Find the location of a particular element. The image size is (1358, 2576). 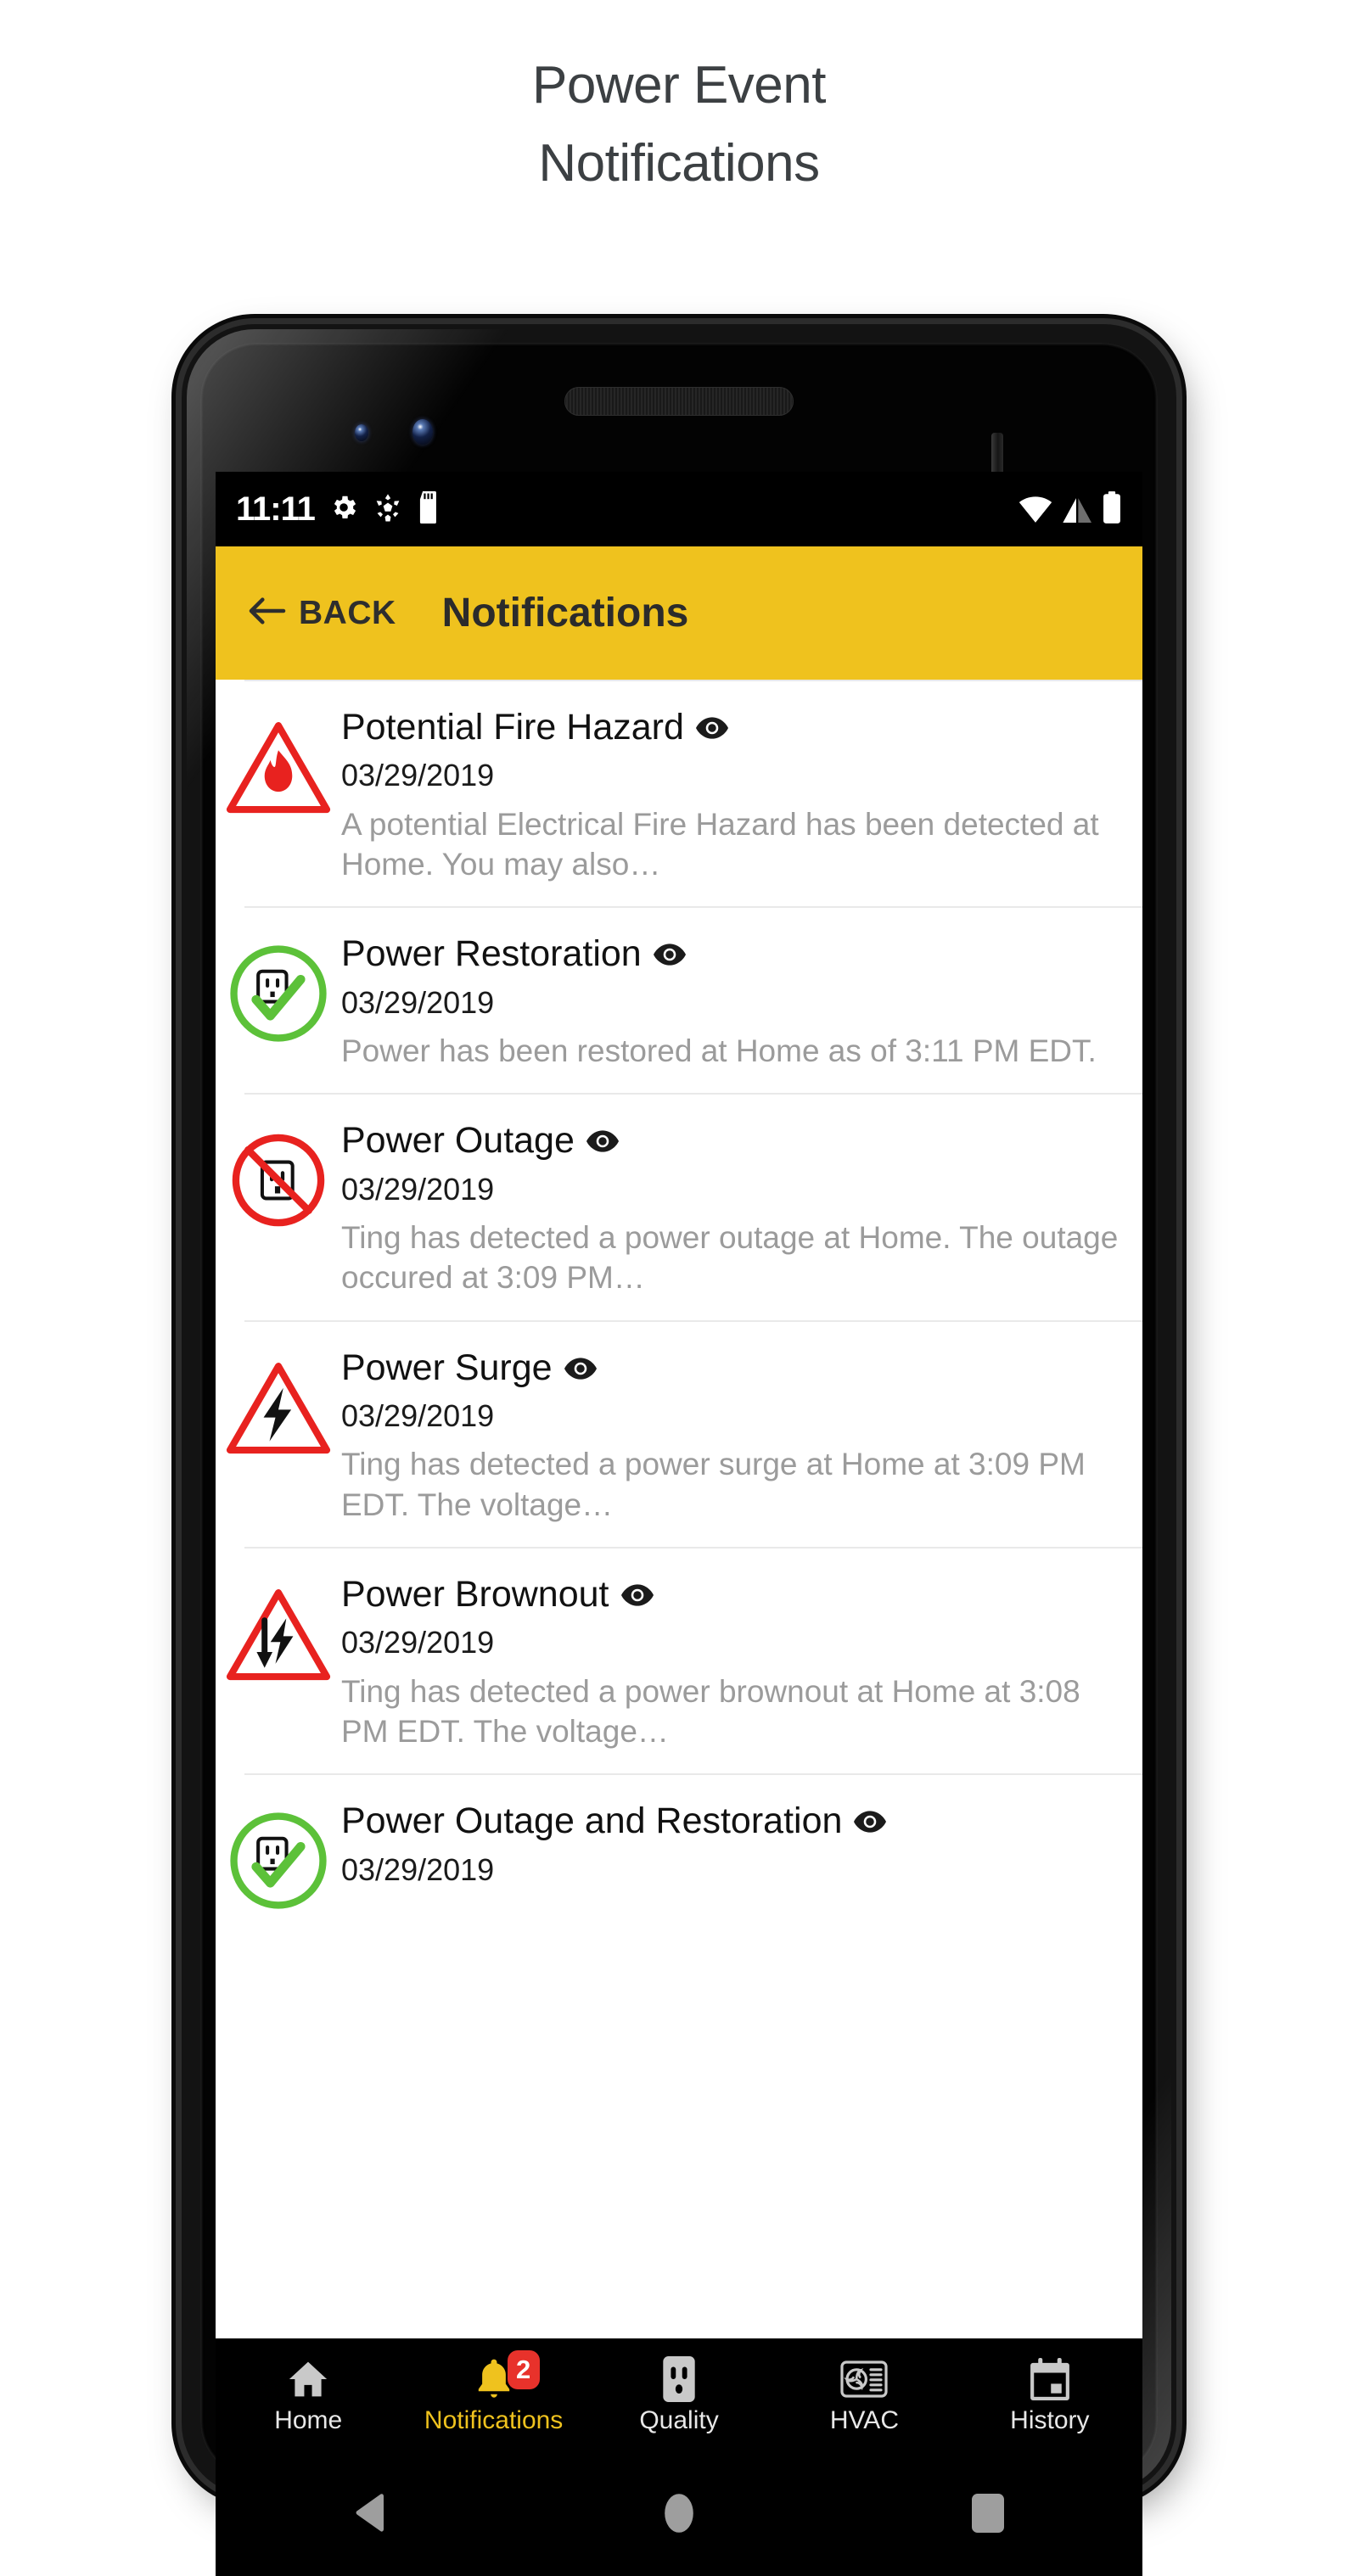

power-brownout-icon is located at coordinates (278, 1634).